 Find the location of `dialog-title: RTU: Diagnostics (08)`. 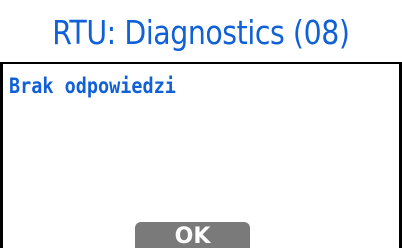

dialog-title: RTU: Diagnostics (08) is located at coordinates (201, 32).